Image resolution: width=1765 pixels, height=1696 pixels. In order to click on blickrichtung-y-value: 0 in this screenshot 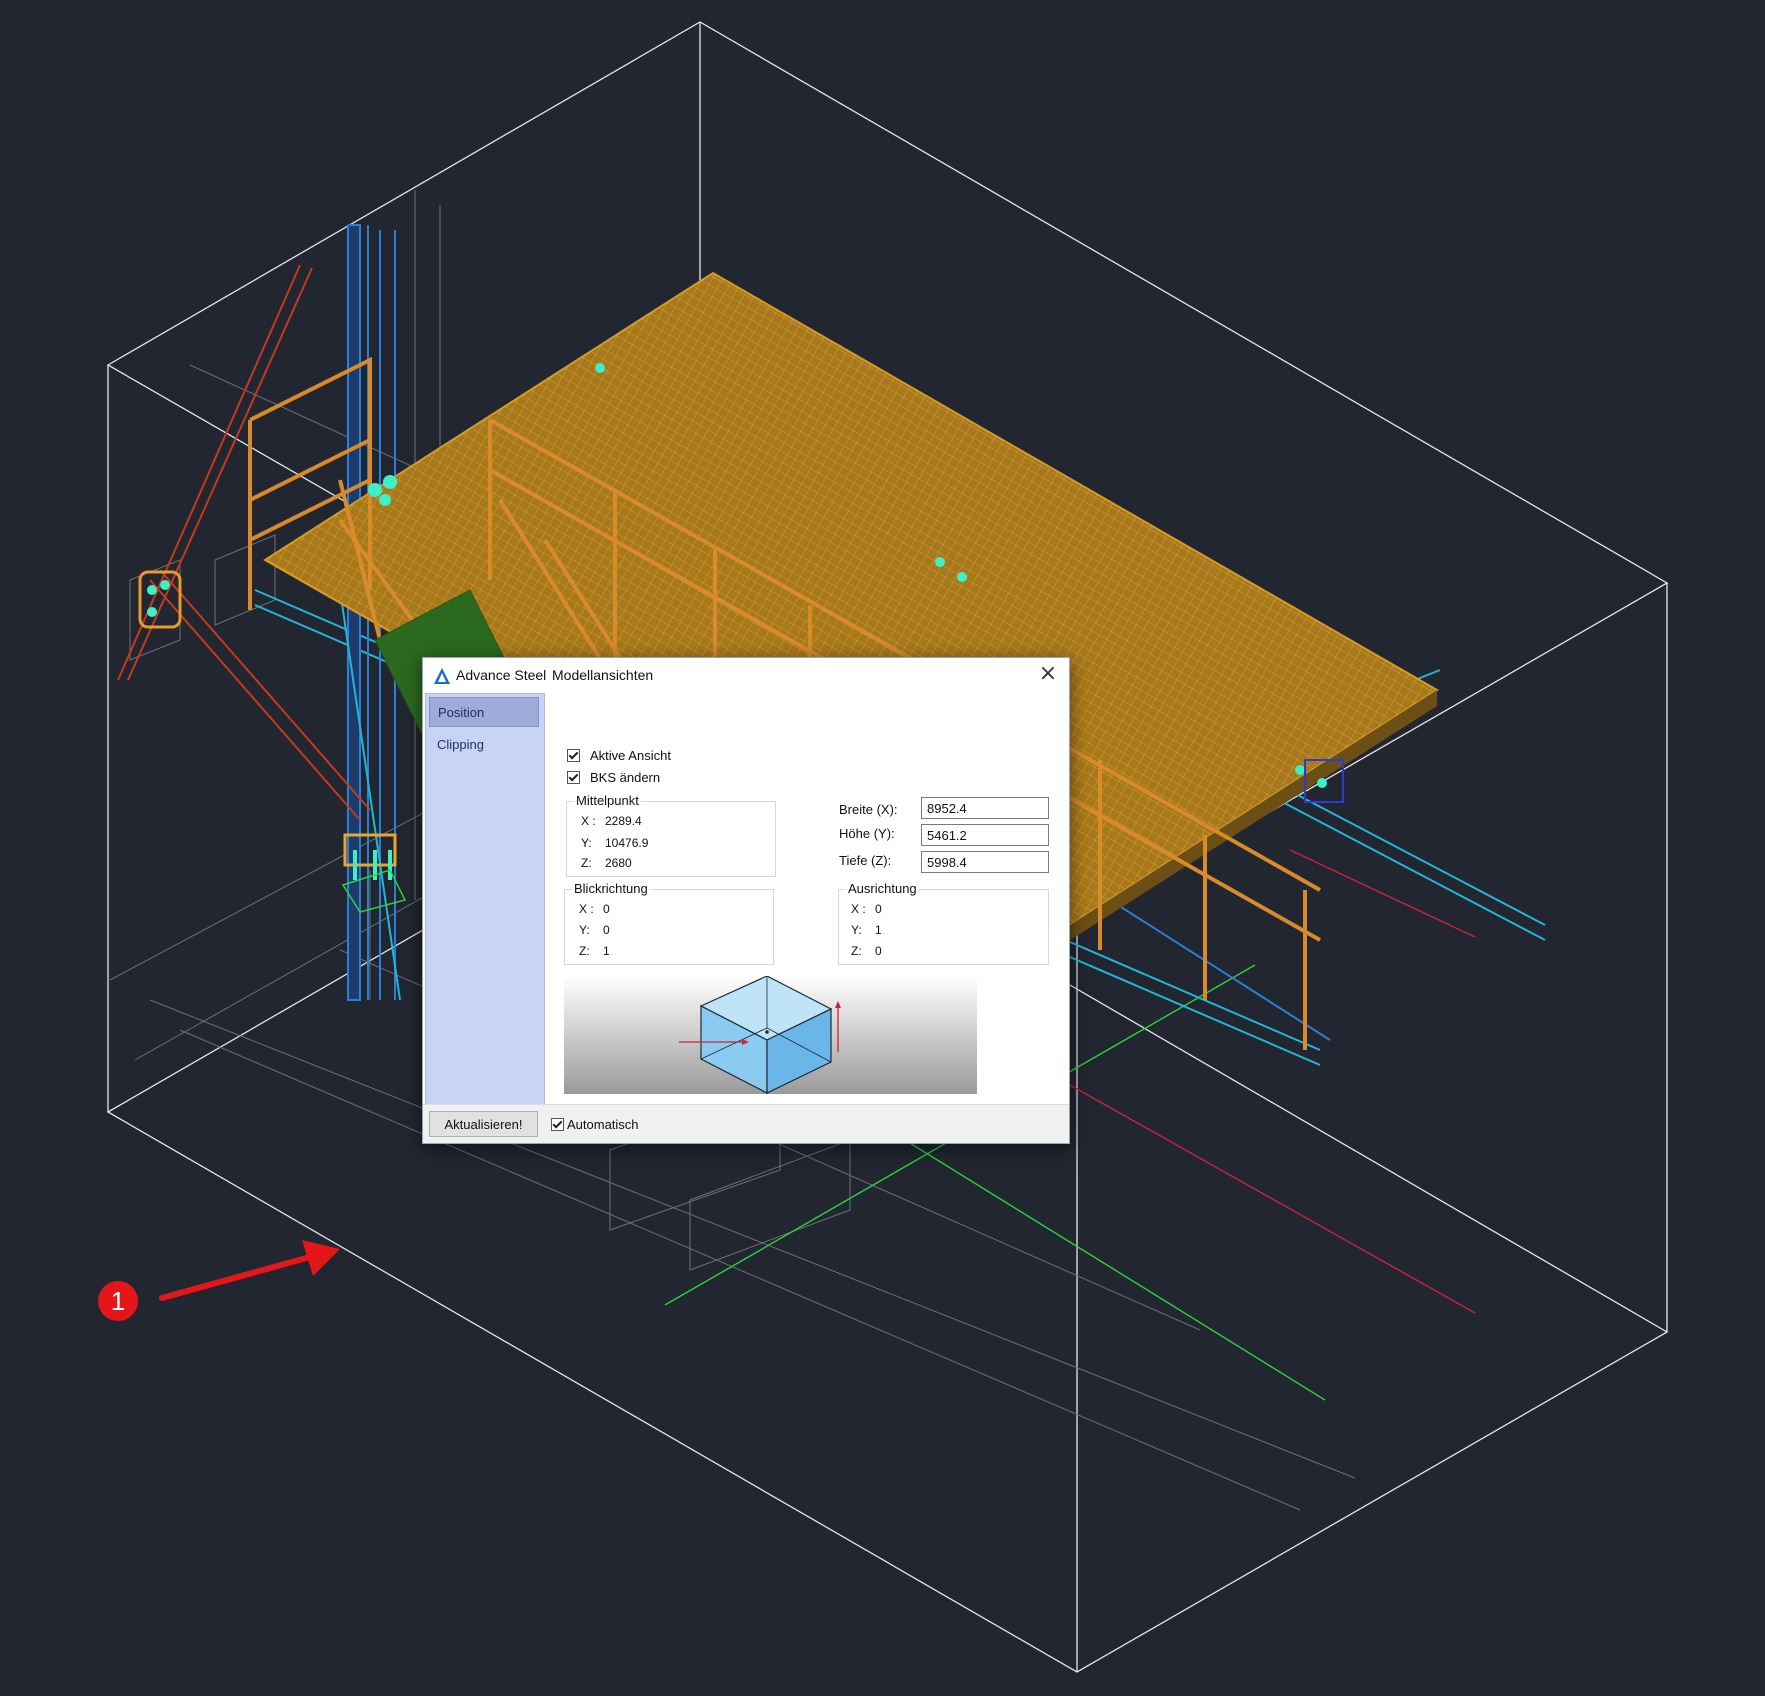, I will do `click(606, 930)`.